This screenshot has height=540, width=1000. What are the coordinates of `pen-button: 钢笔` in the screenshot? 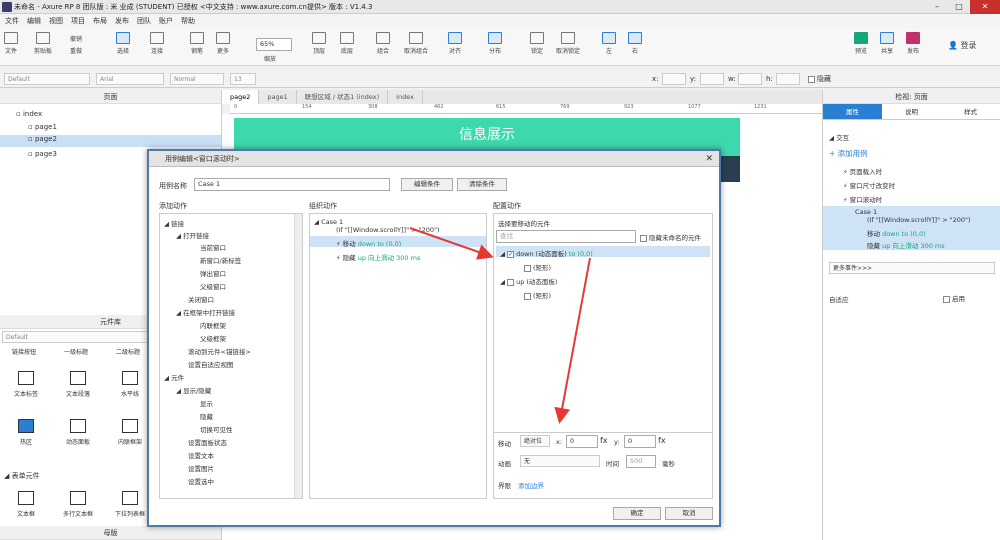 It's located at (197, 43).